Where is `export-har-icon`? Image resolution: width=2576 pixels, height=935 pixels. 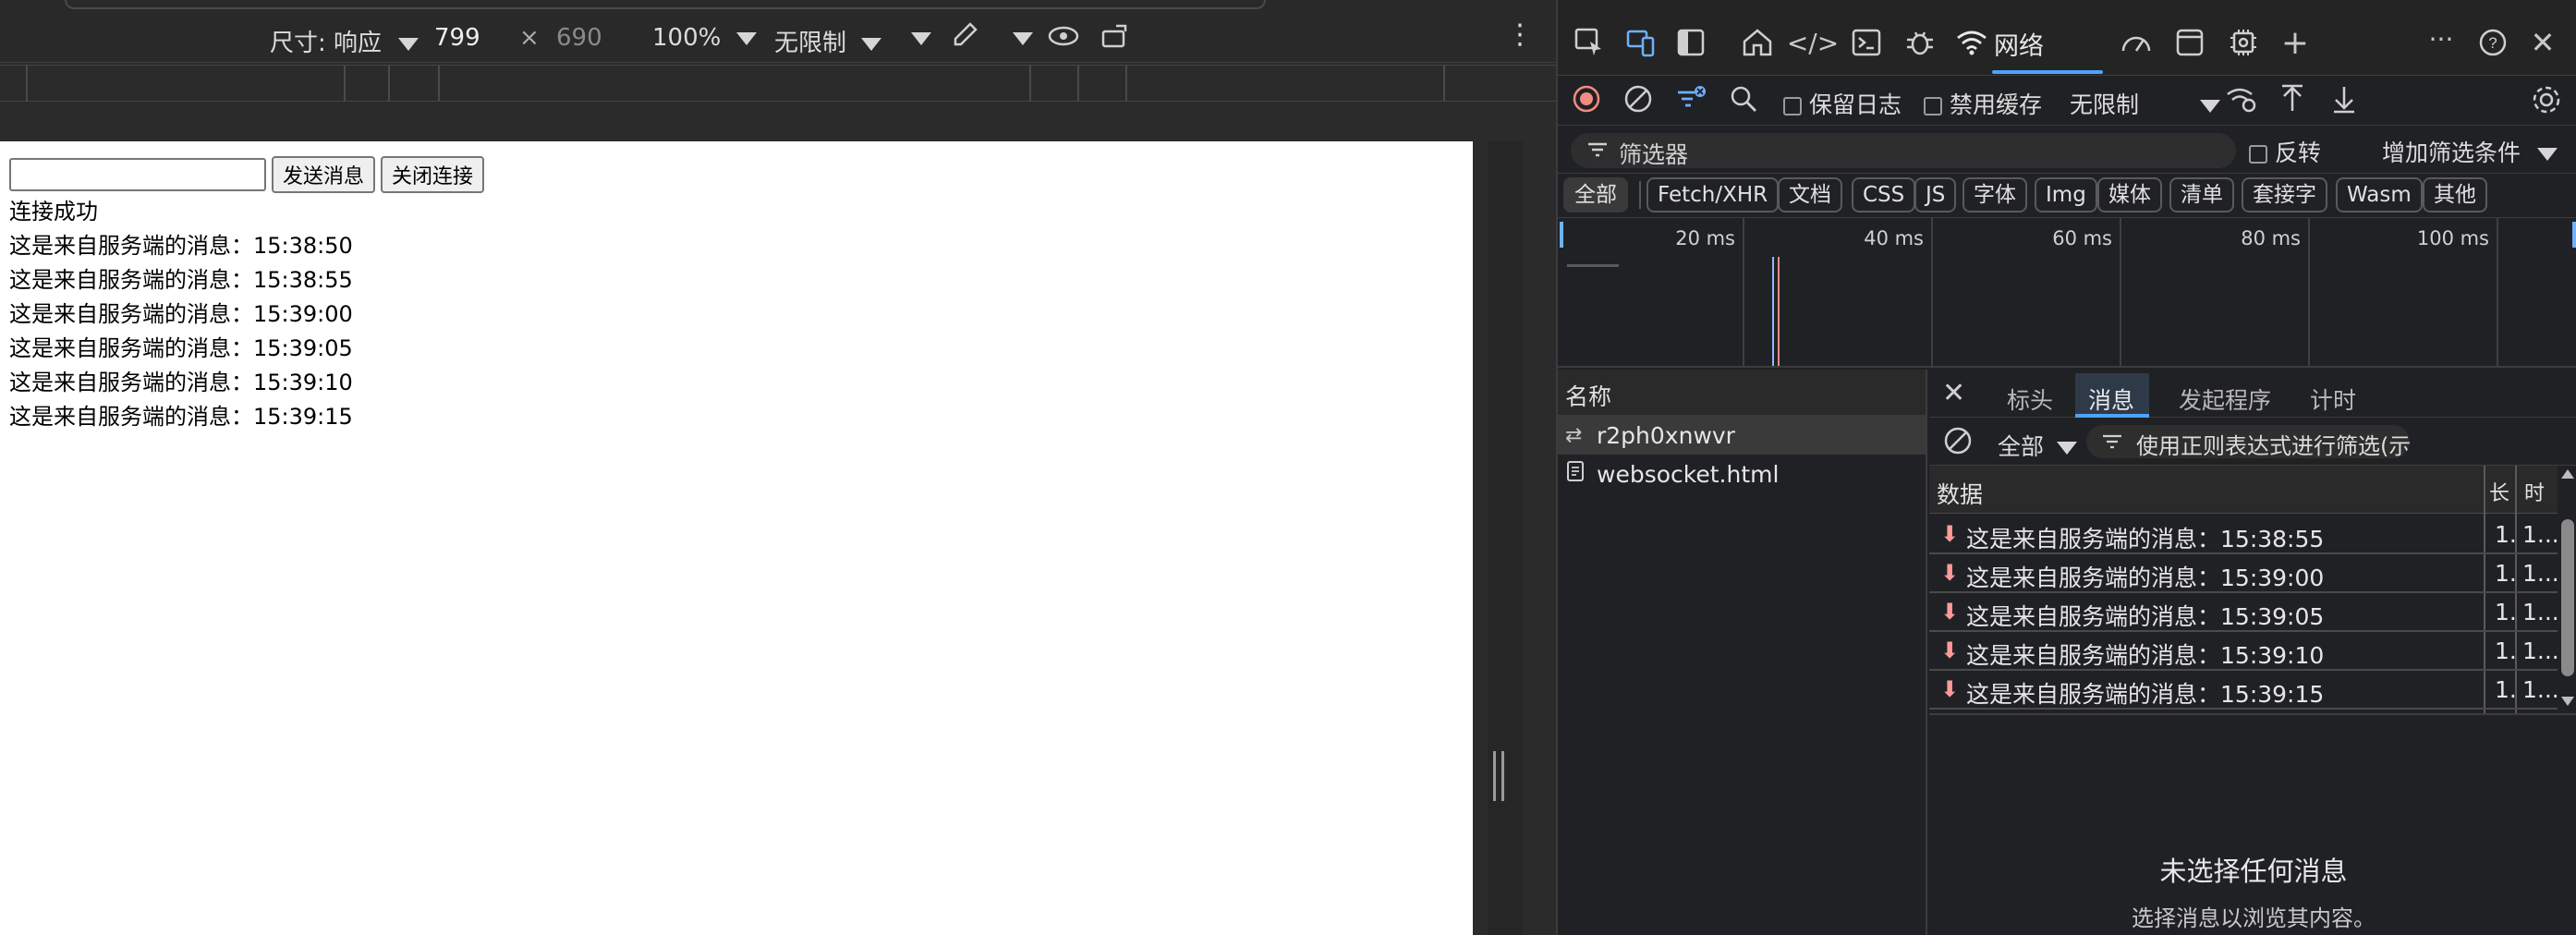
export-har-icon is located at coordinates (2344, 101).